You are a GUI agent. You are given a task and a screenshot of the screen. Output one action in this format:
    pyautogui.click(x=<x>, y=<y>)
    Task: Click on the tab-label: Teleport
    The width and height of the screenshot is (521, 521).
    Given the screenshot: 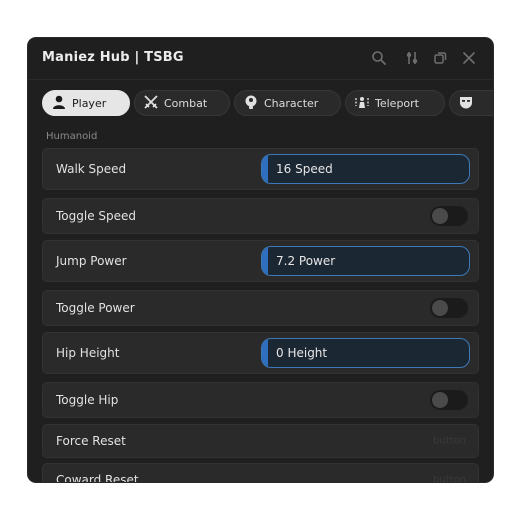 What is the action you would take?
    pyautogui.click(x=397, y=103)
    